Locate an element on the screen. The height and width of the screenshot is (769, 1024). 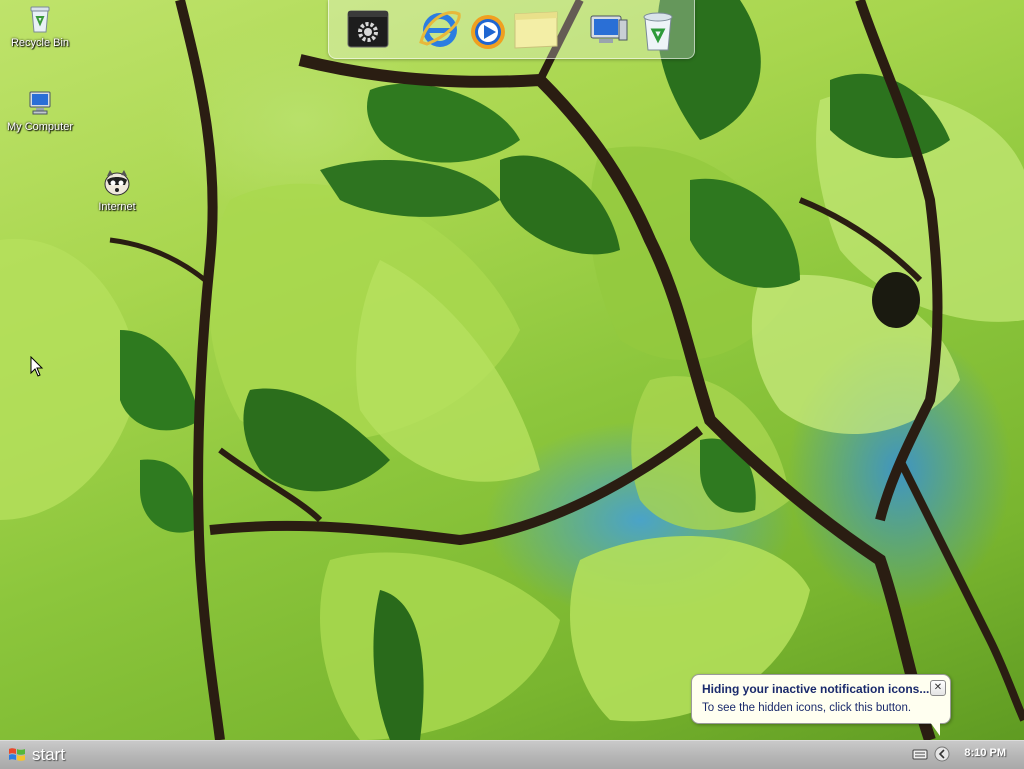
dock-item-notes is located at coordinates (536, 29).